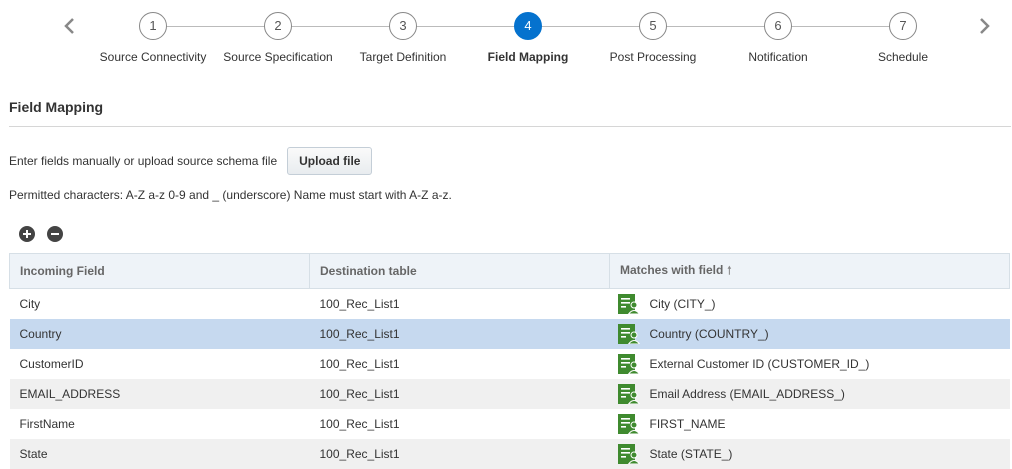  I want to click on incoming-field-cell: CustomerID, so click(51, 363).